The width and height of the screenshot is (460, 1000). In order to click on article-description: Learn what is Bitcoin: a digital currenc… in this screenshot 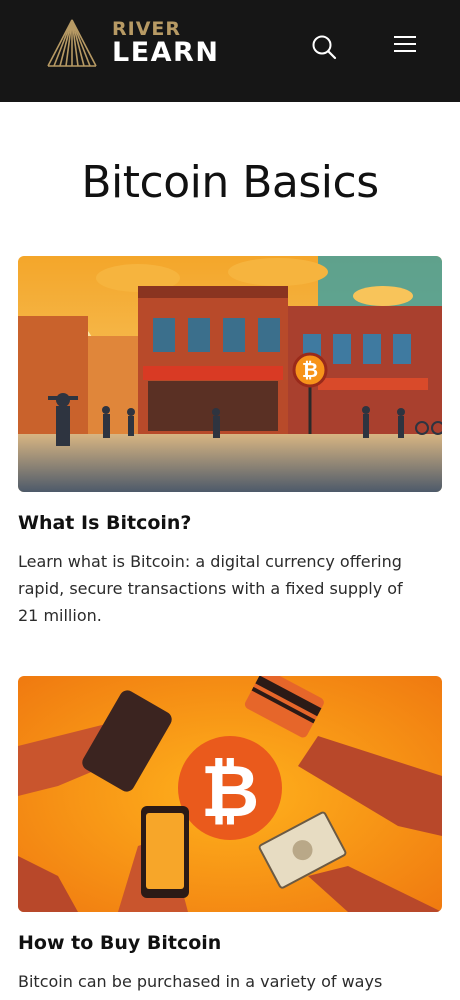, I will do `click(210, 588)`.